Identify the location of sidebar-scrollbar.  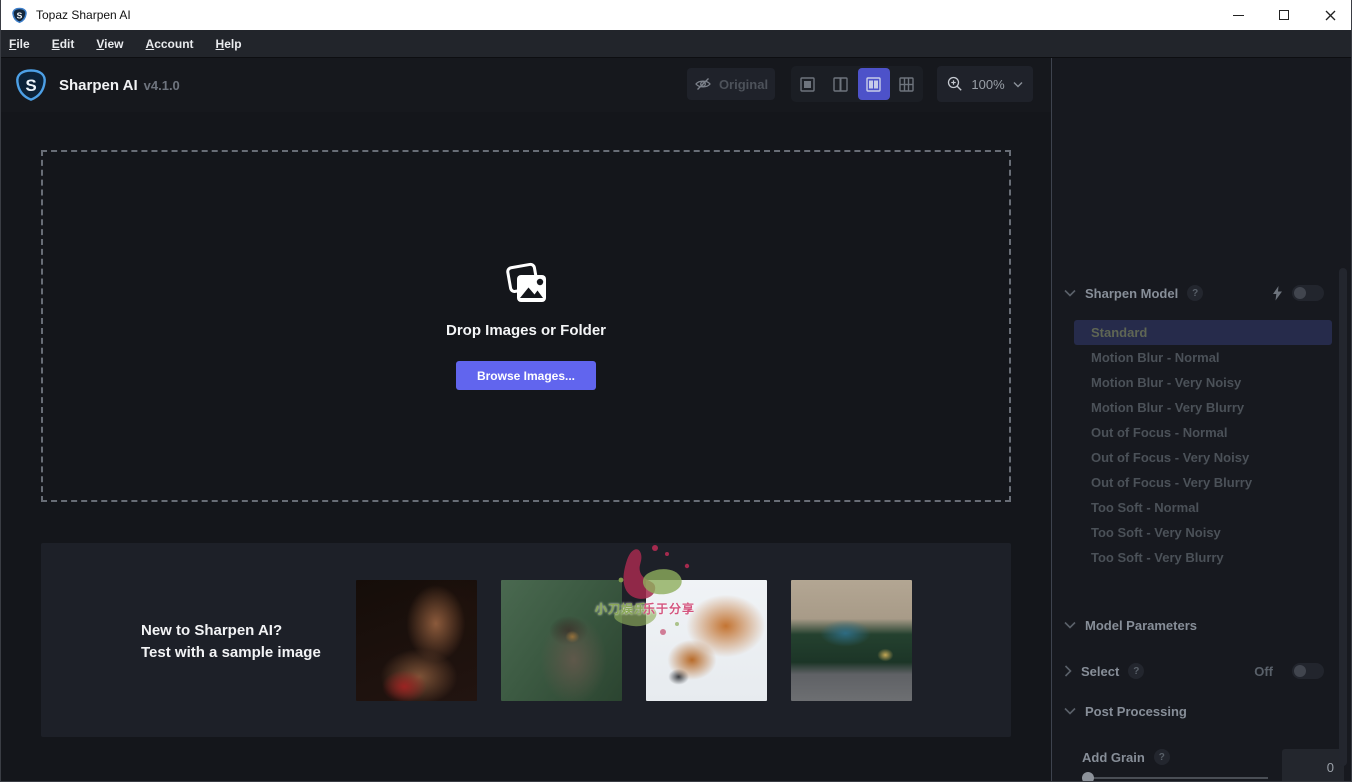
(1343, 517).